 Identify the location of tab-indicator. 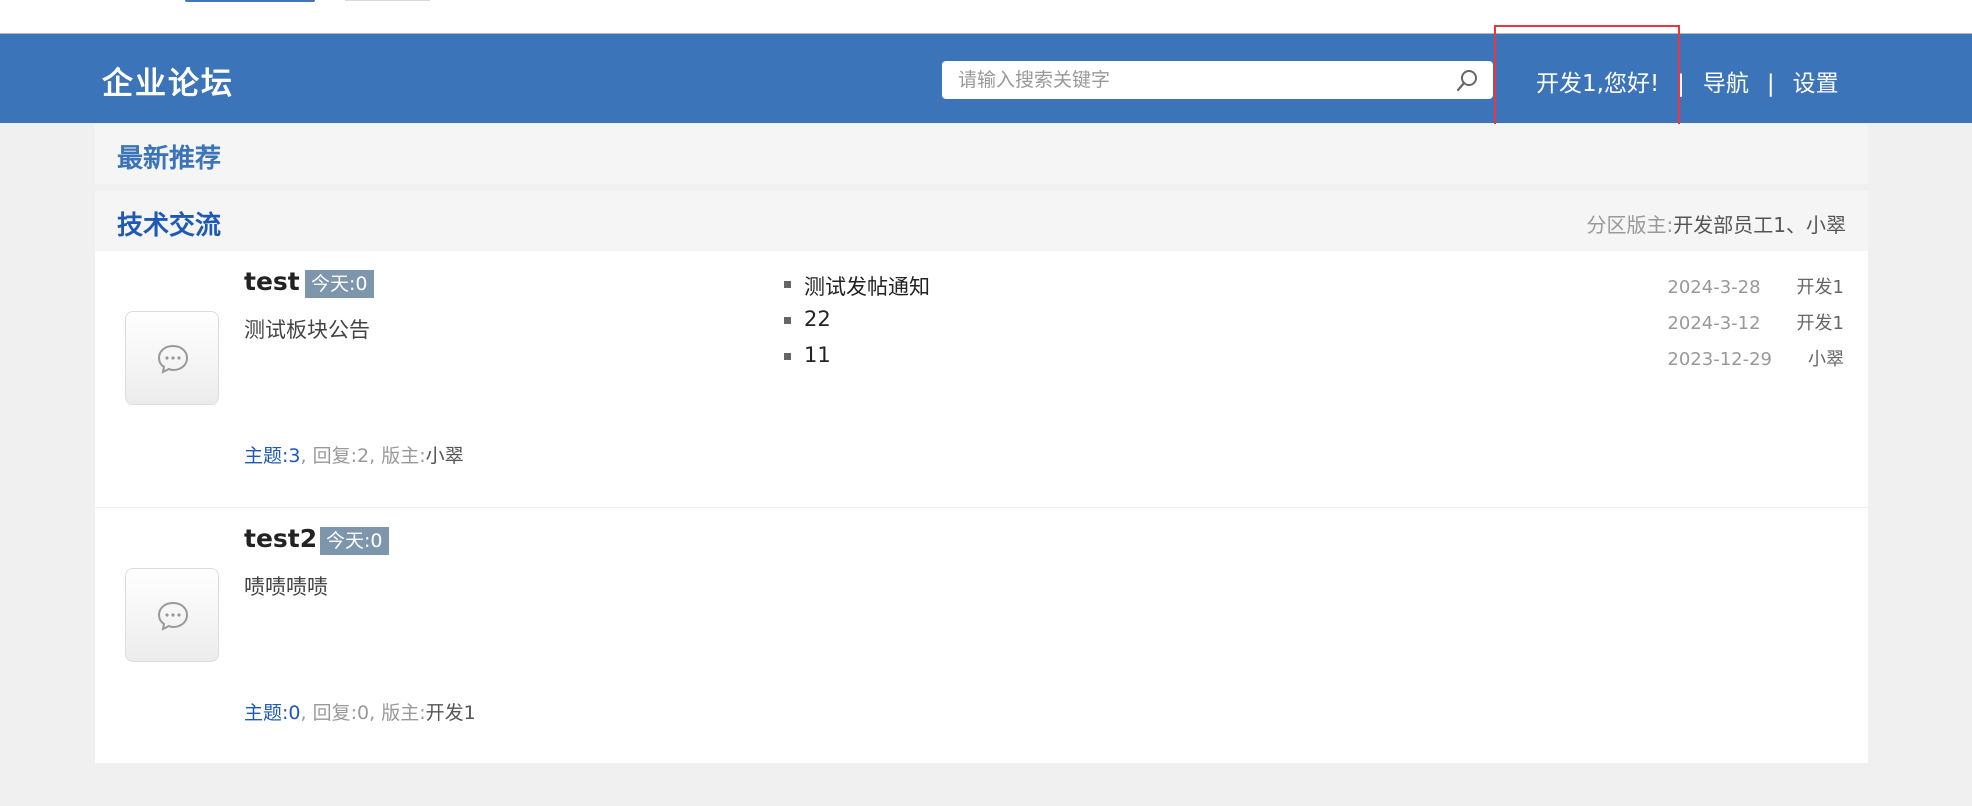
(387, 0).